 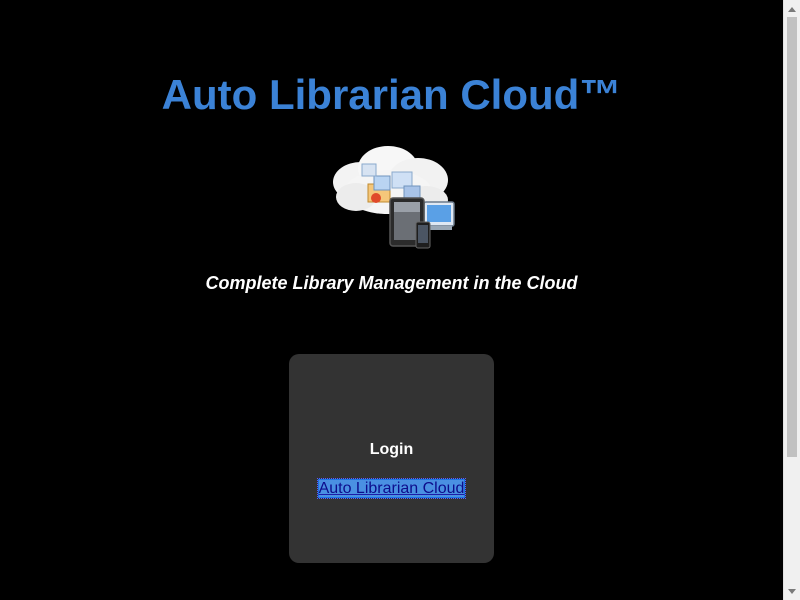 What do you see at coordinates (391, 94) in the screenshot?
I see `page-title: Auto Librarian Cloud™` at bounding box center [391, 94].